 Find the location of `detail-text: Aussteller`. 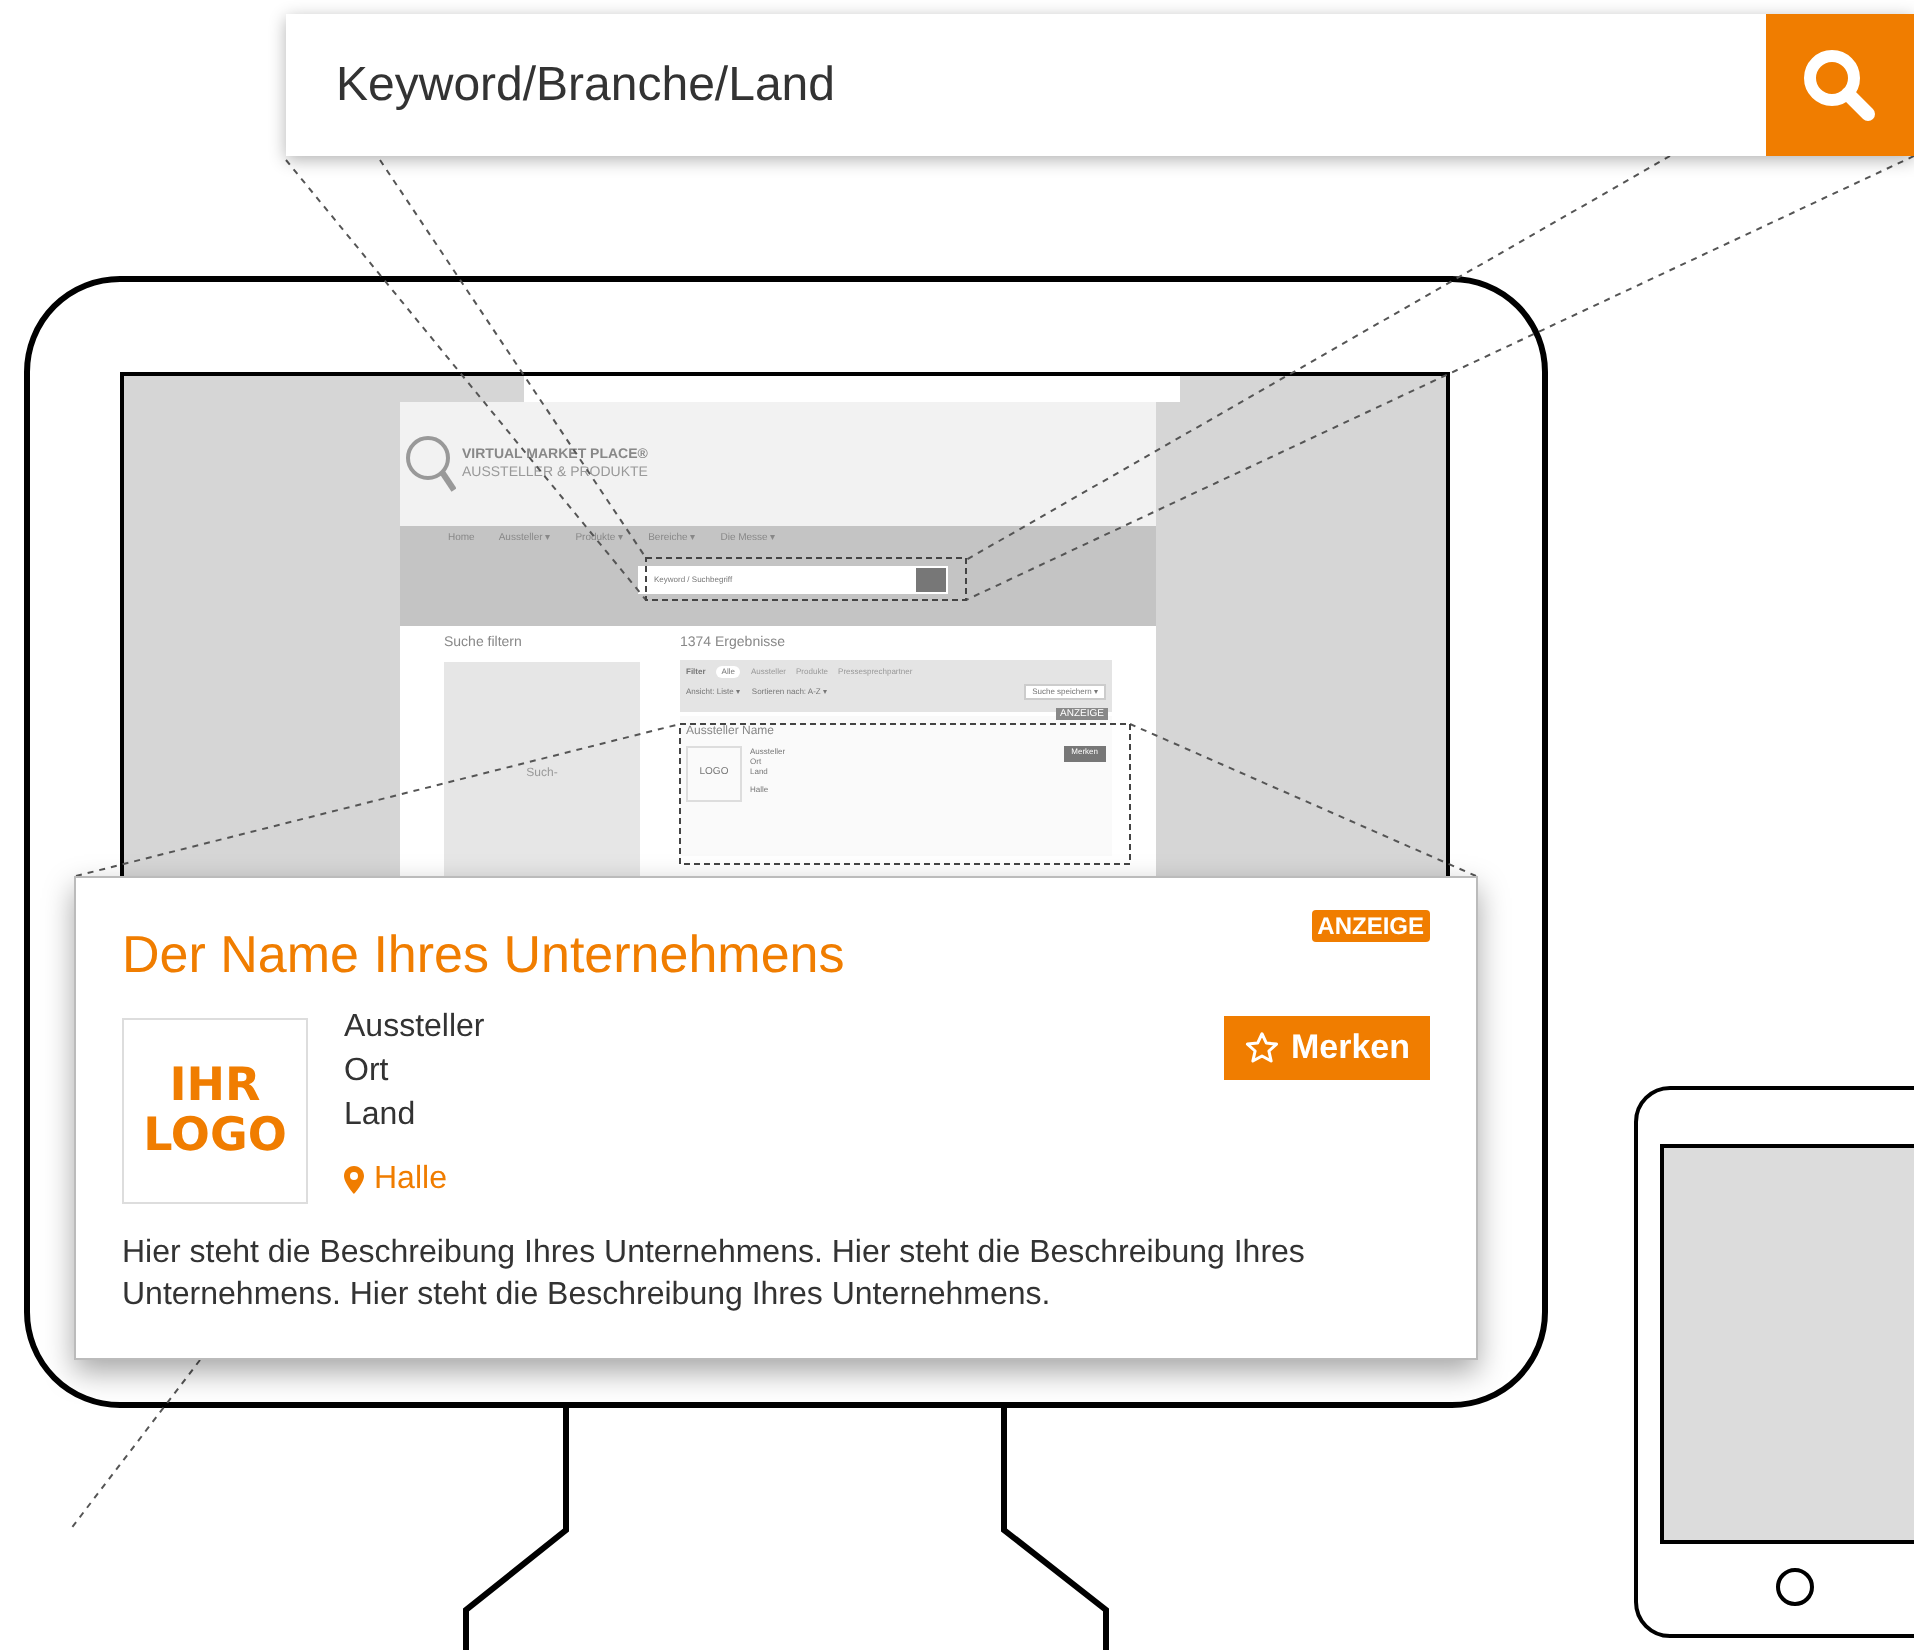

detail-text: Aussteller is located at coordinates (414, 1028).